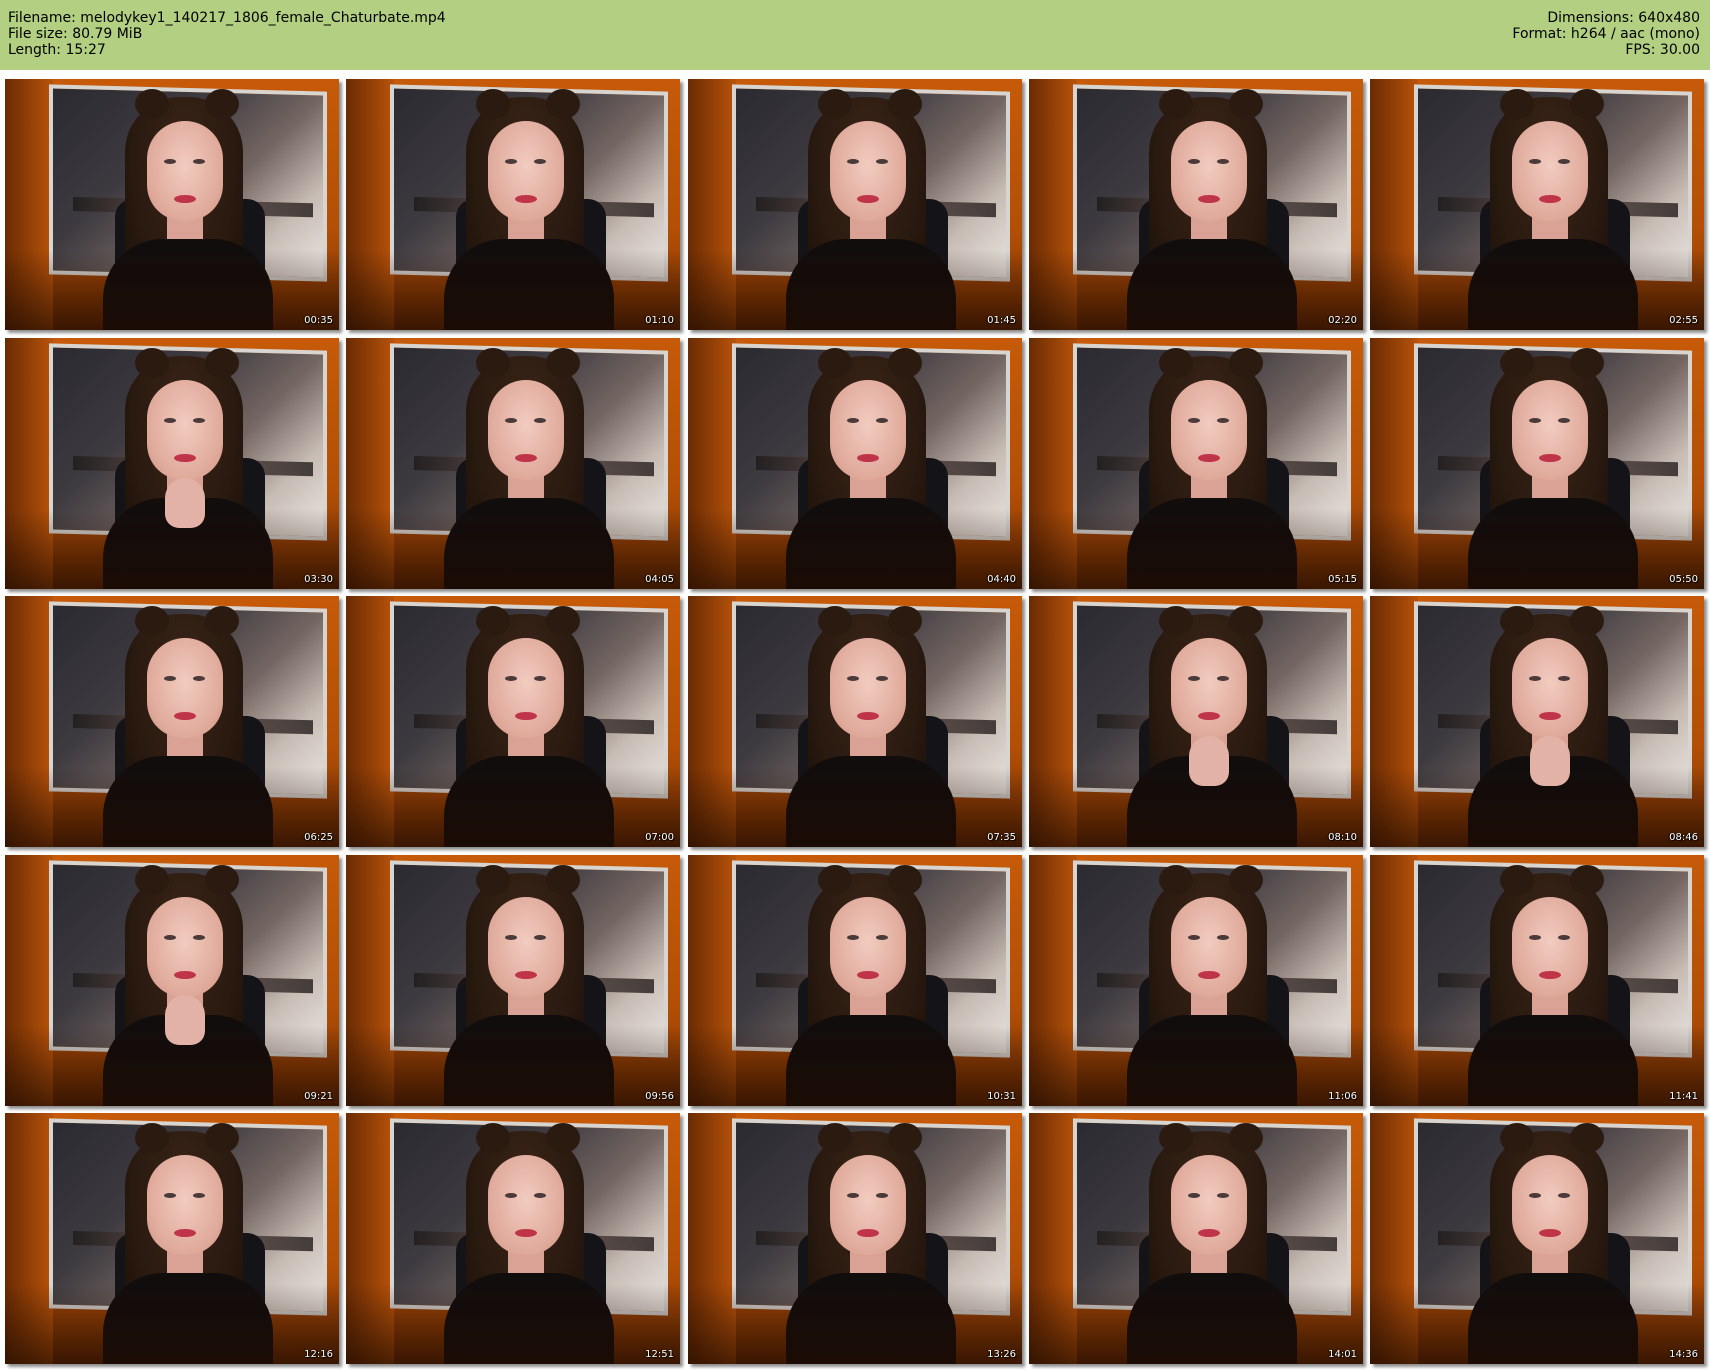 The width and height of the screenshot is (1710, 1370). I want to click on video-frame-thumbnail: 02:55, so click(1537, 204).